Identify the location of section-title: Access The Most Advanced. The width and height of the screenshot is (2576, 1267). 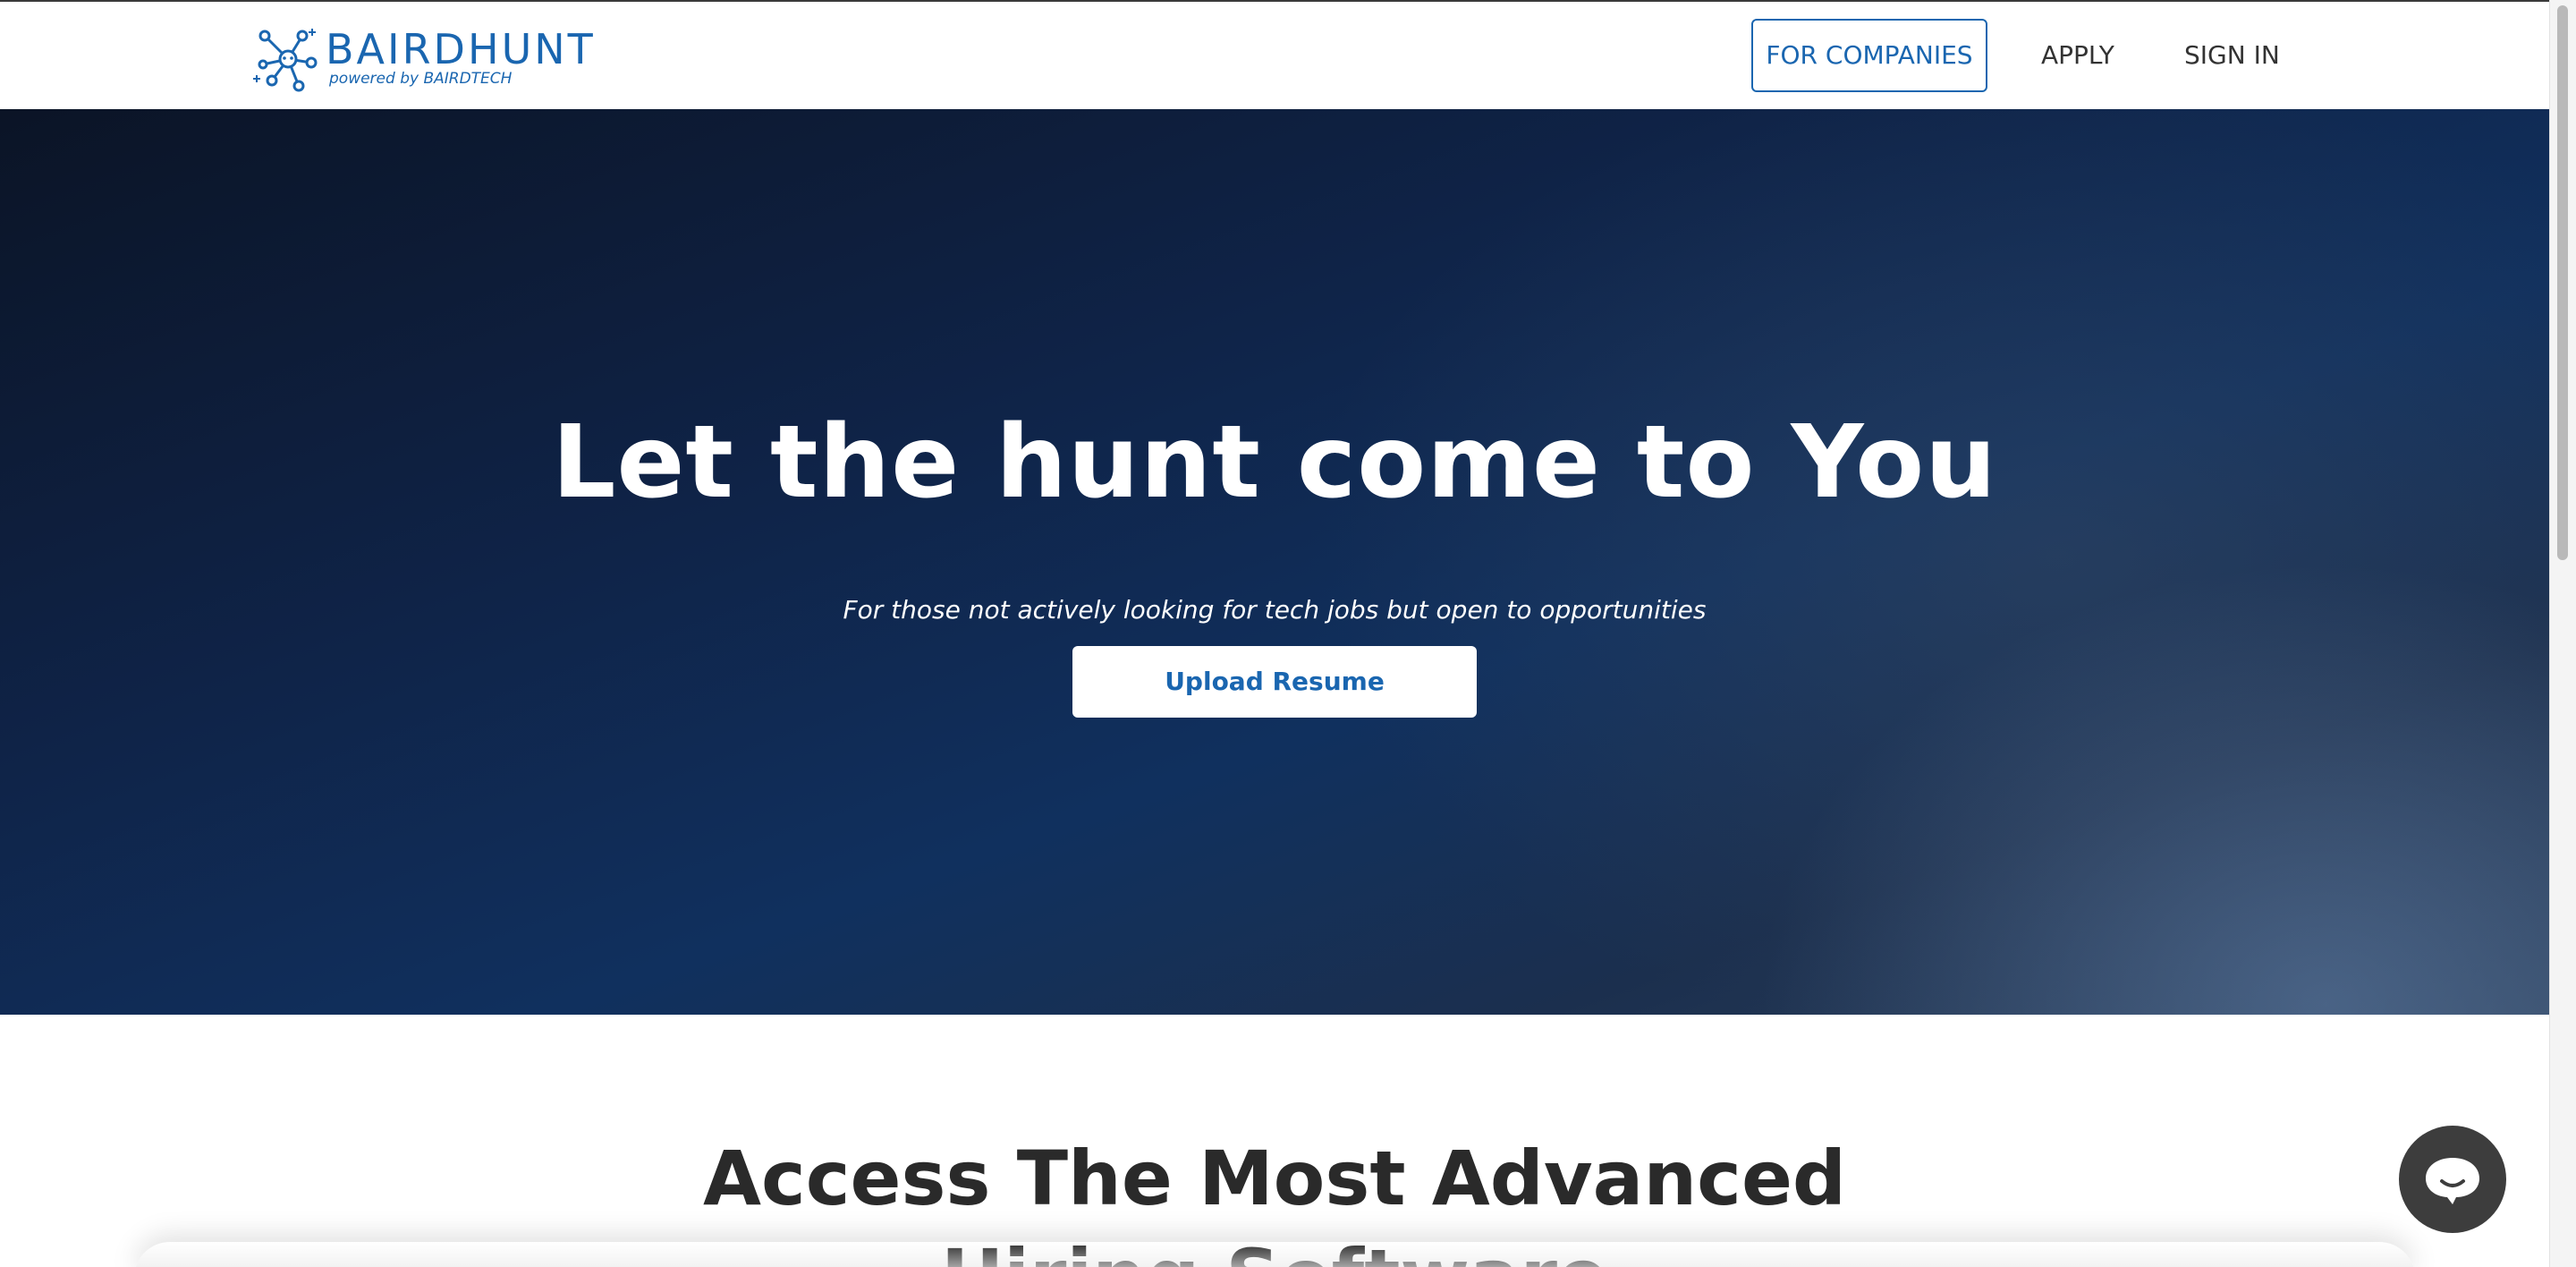
(1274, 1179).